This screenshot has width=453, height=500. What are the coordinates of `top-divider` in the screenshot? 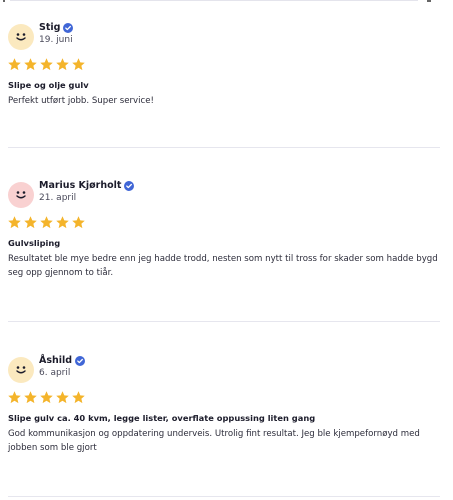 It's located at (214, 0).